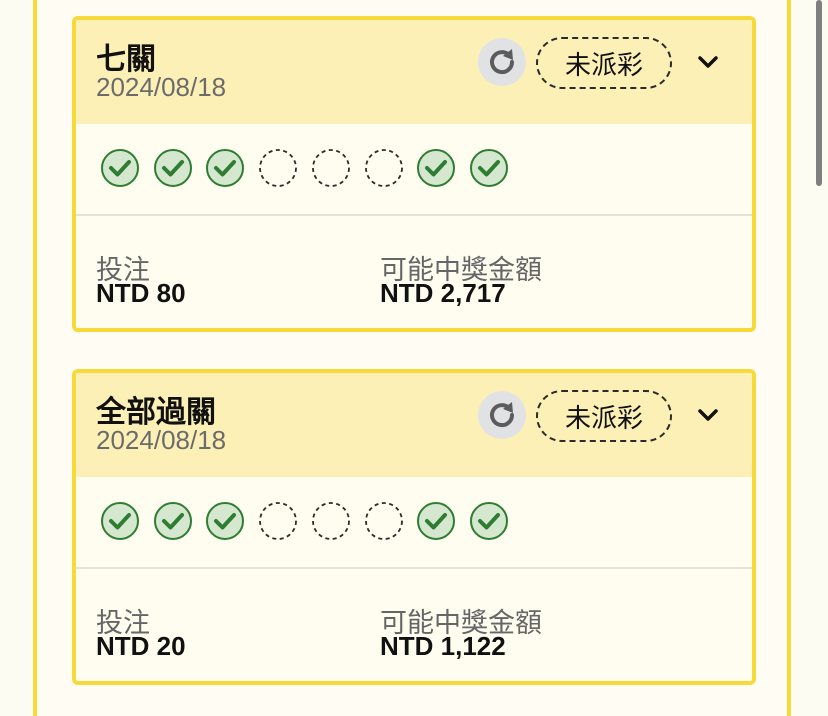  What do you see at coordinates (443, 646) in the screenshot?
I see `potential-payout-value: NTD 1,122` at bounding box center [443, 646].